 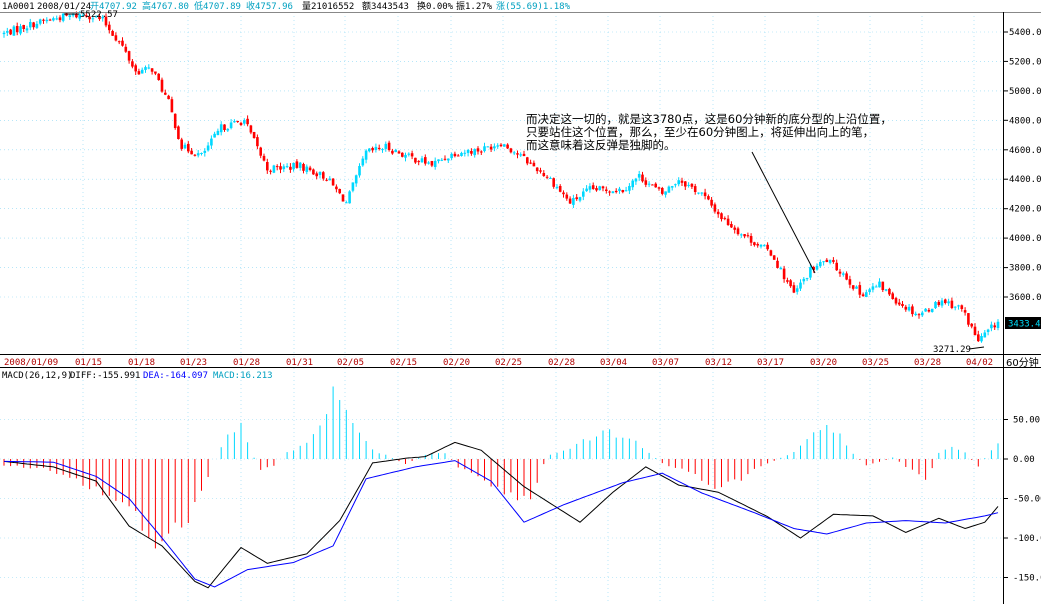 I want to click on date-label: 02/05, so click(x=350, y=363).